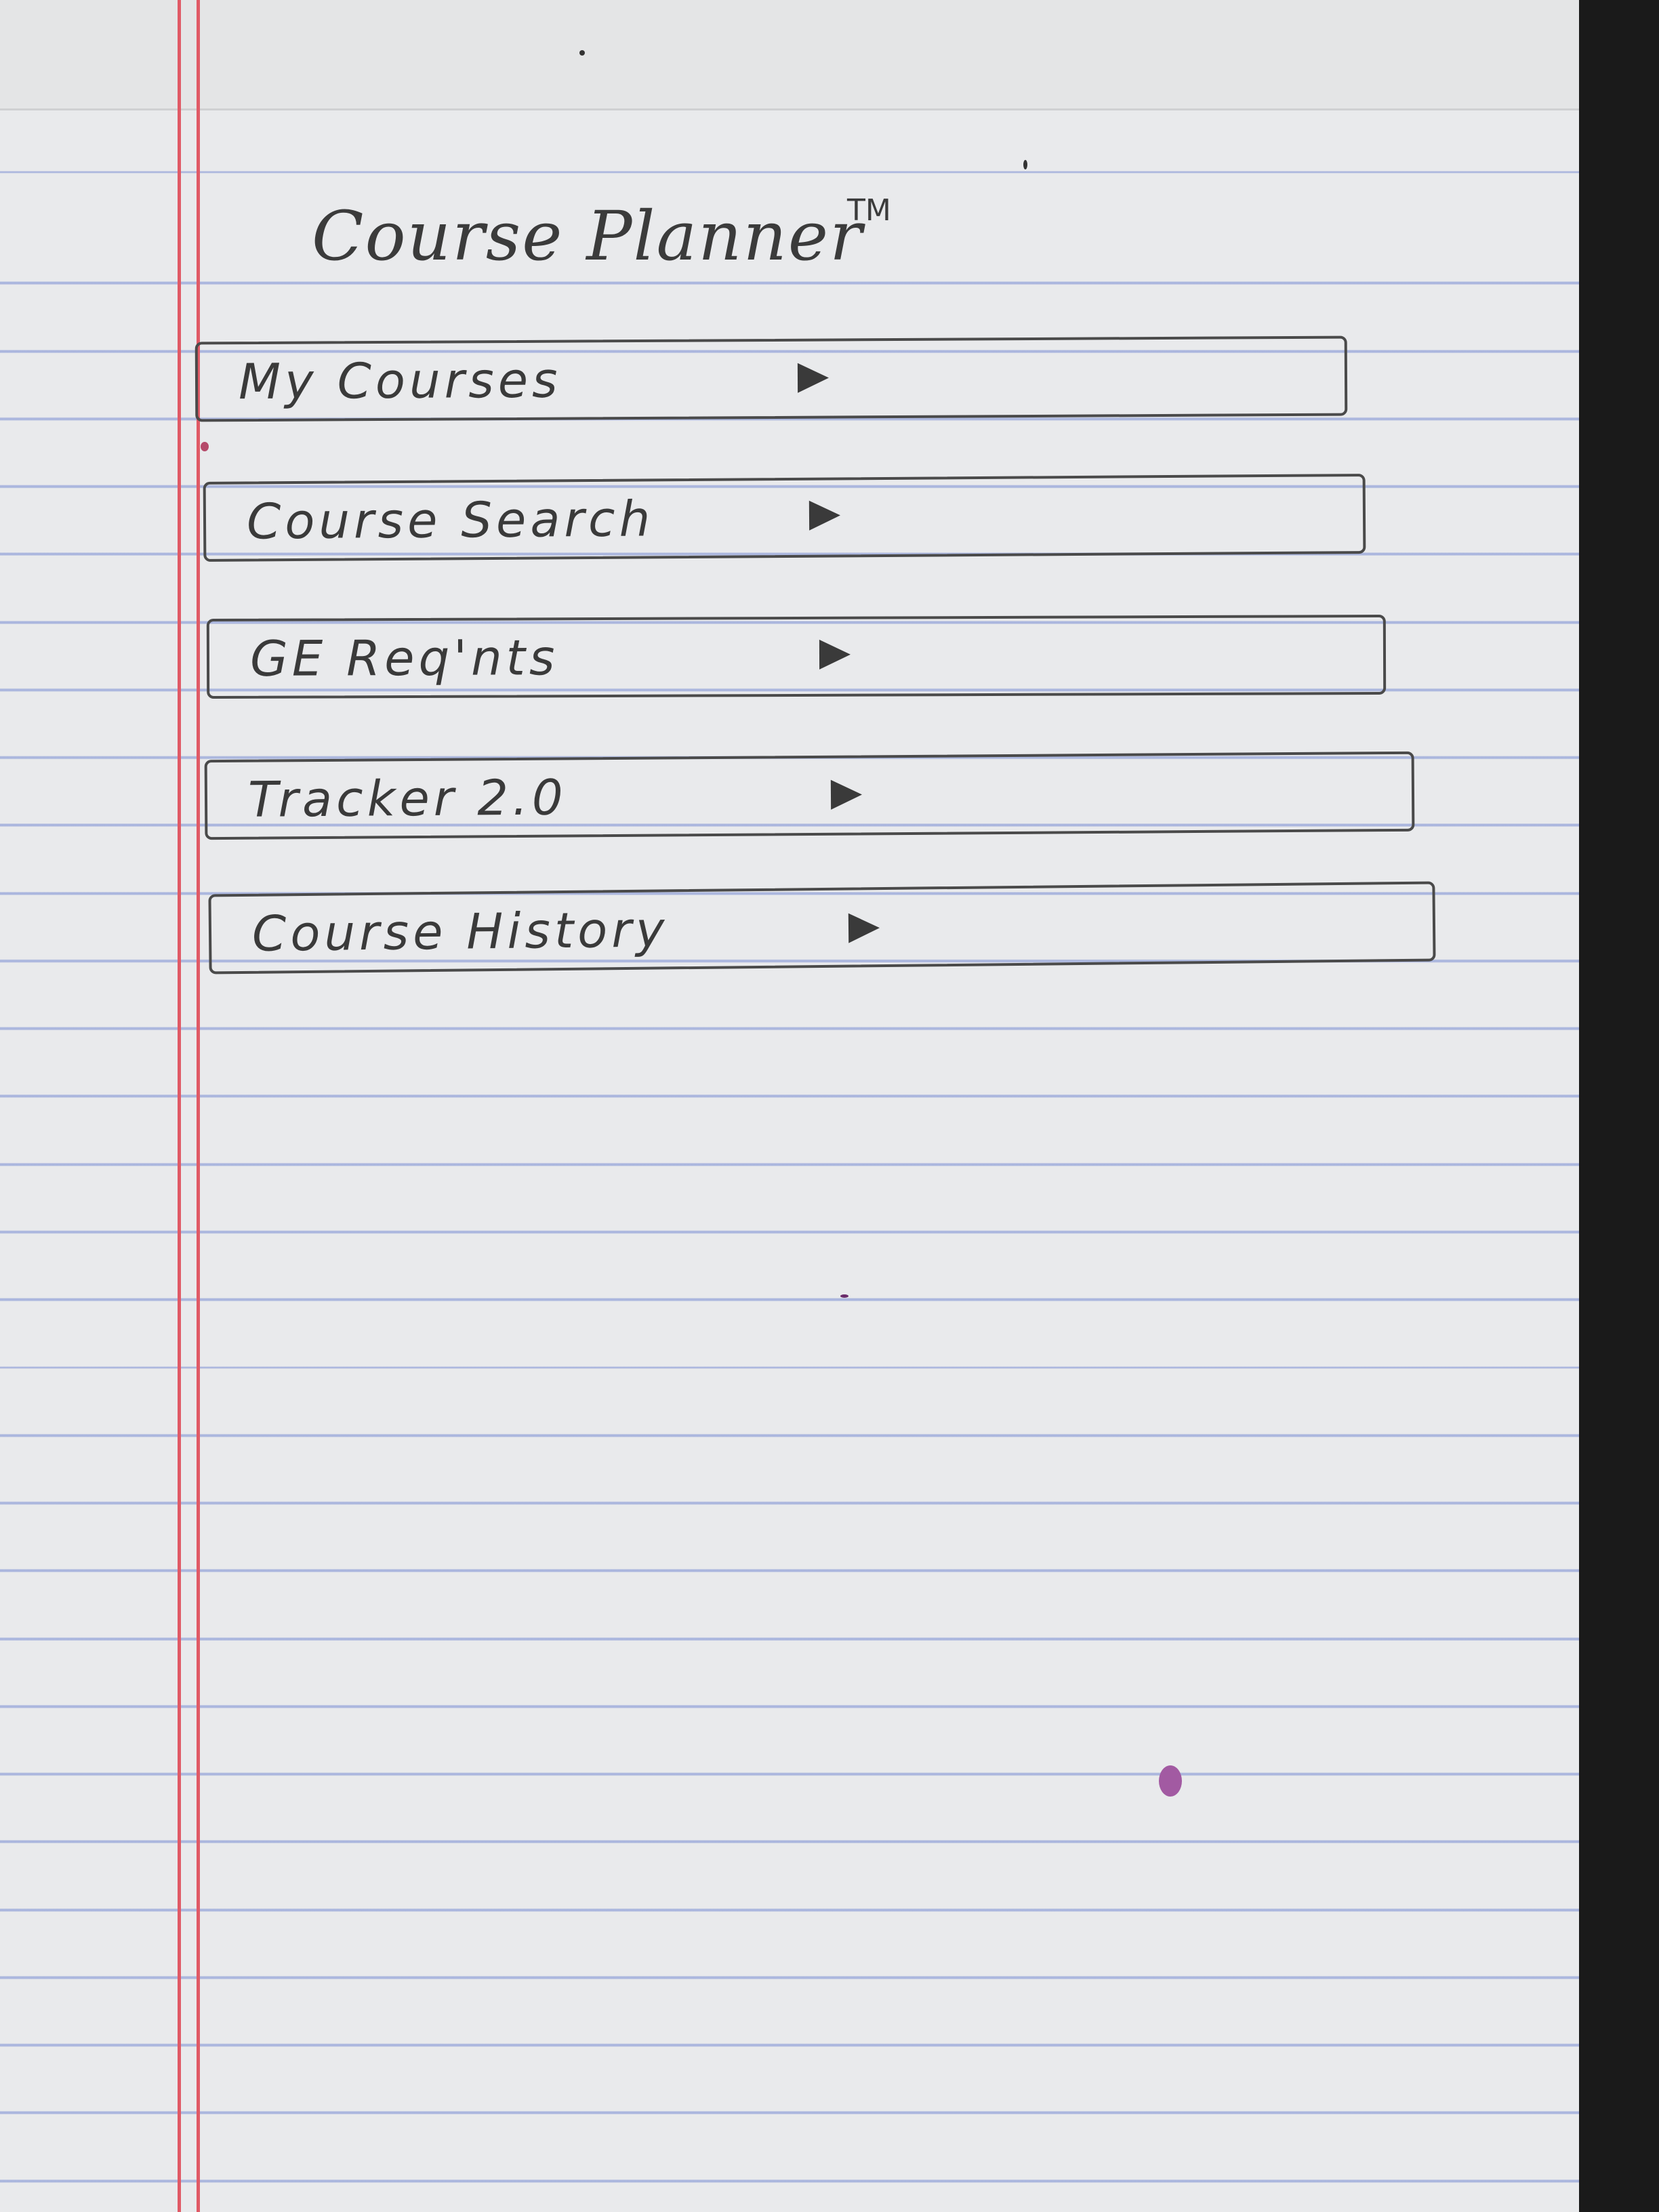 The image size is (1659, 2212). I want to click on paper-top-edge, so click(790, 55).